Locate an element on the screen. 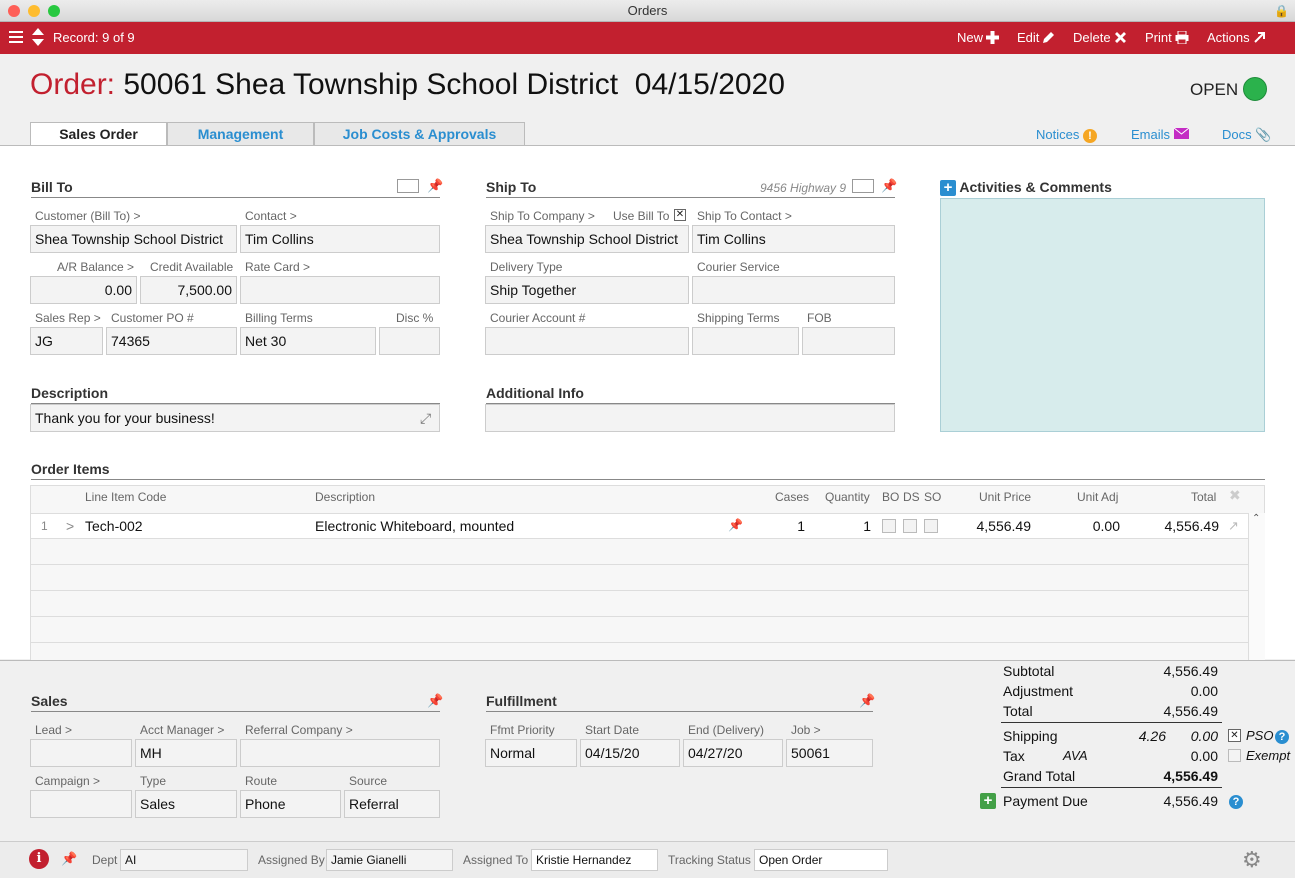 This screenshot has width=1295, height=878. line-item-unit-adj: 0.00 is located at coordinates (1075, 526).